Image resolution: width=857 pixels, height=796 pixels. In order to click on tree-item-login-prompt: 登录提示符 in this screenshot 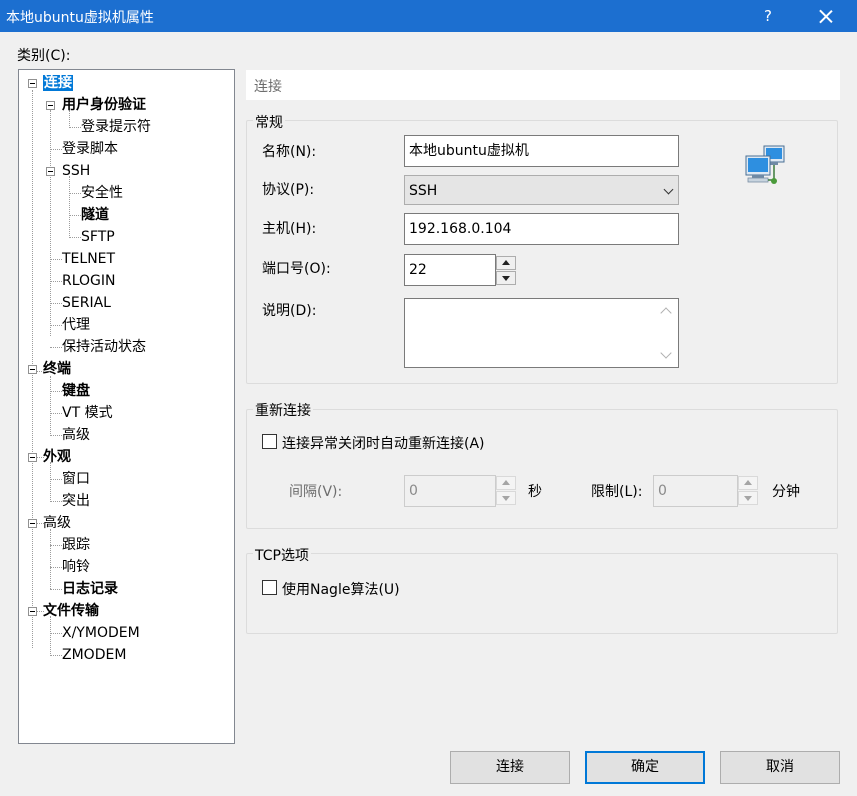, I will do `click(116, 127)`.